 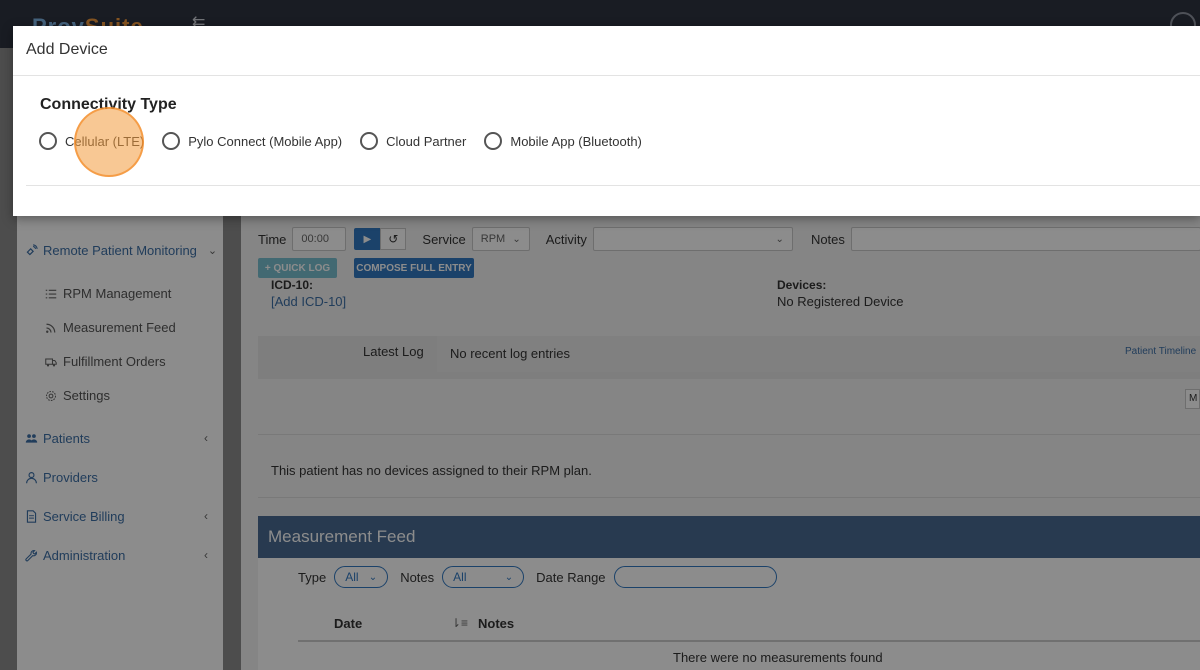 I want to click on radio-cellular-lte: Cellular (LTE), so click(x=91, y=141).